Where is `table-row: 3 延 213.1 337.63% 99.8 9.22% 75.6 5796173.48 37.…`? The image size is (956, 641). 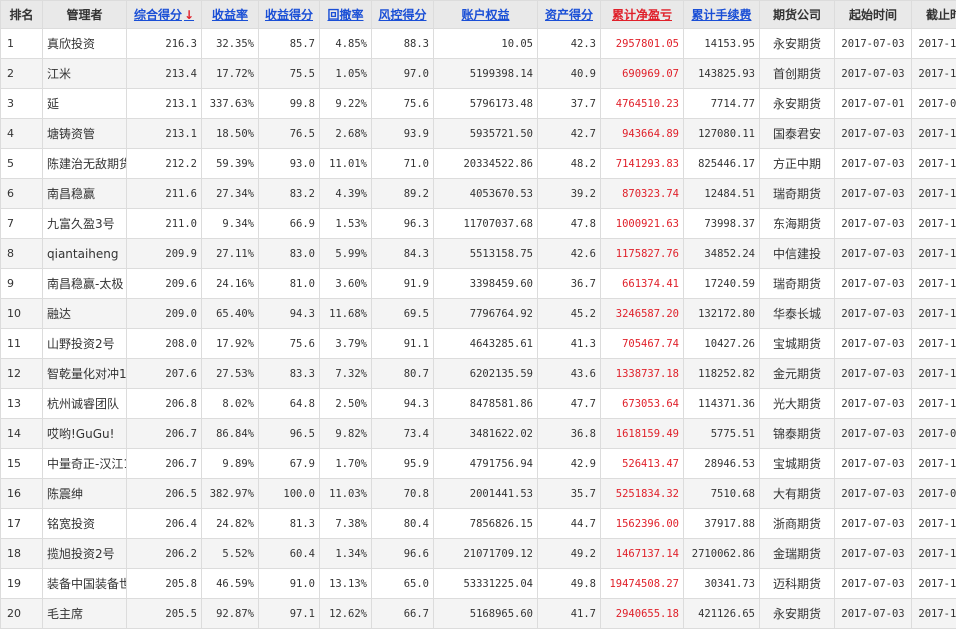 table-row: 3 延 213.1 337.63% 99.8 9.22% 75.6 5796173.48 37.… is located at coordinates (478, 103).